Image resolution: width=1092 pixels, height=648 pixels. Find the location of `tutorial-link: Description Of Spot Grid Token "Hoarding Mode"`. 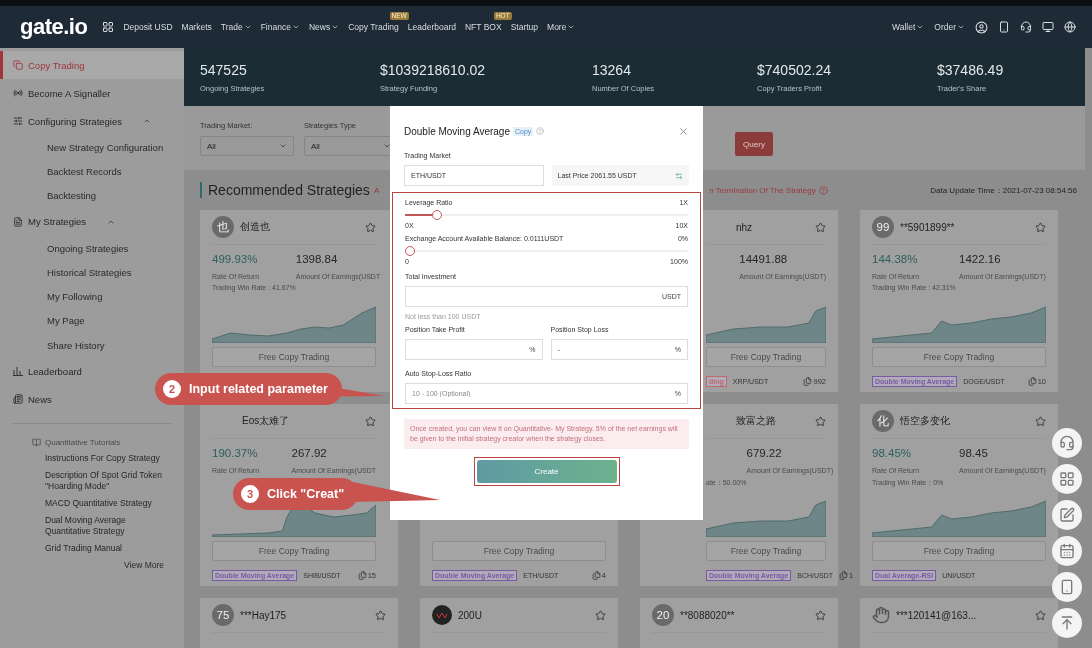

tutorial-link: Description Of Spot Grid Token "Hoarding Mode" is located at coordinates (102, 481).